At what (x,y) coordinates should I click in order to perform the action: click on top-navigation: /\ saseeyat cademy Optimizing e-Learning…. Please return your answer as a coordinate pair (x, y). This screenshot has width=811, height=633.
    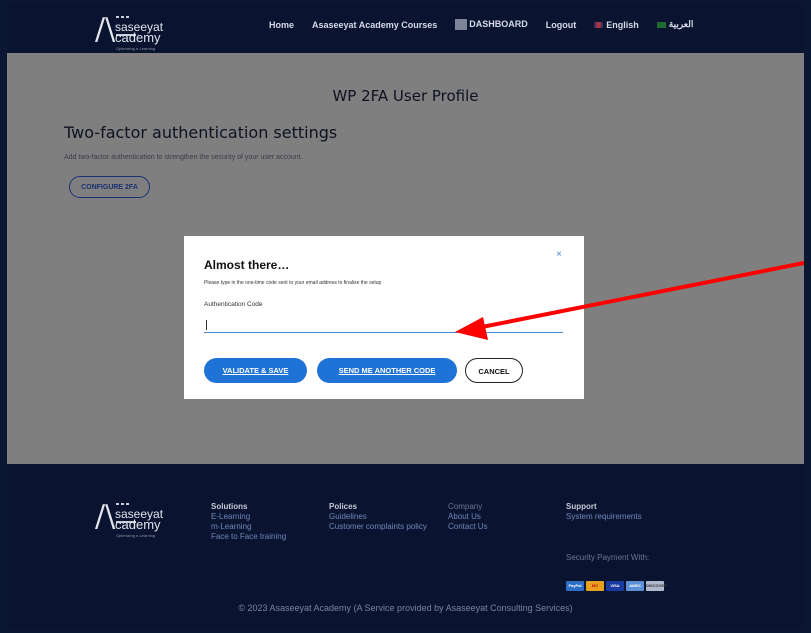
    Looking at the image, I should click on (405, 29).